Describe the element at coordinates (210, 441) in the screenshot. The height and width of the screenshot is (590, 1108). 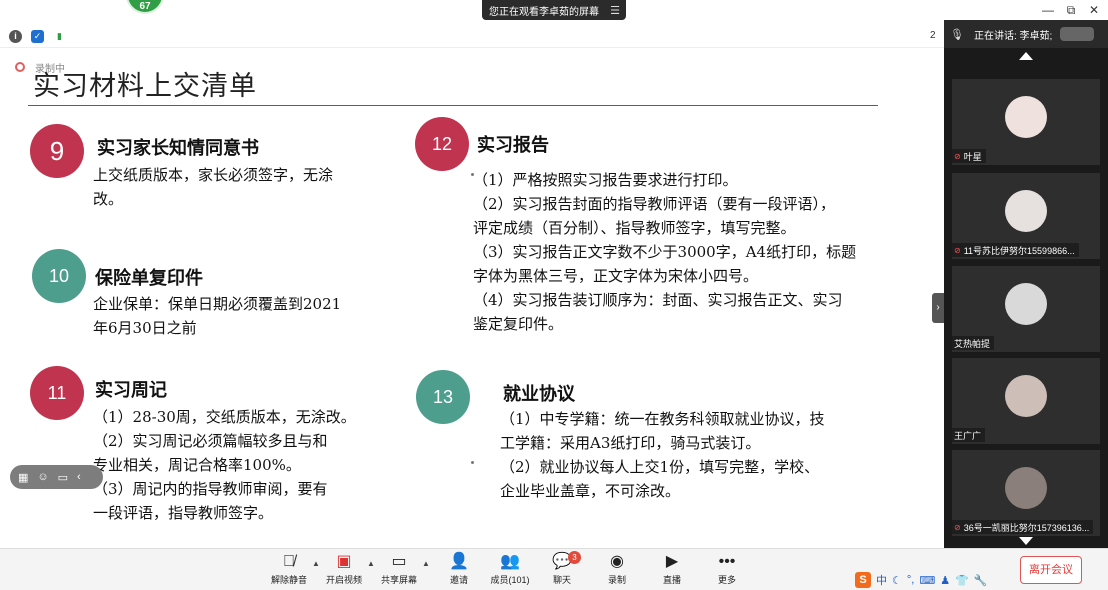
I see `body-line: （2）实习周记必须篇幅较多且与和` at that location.